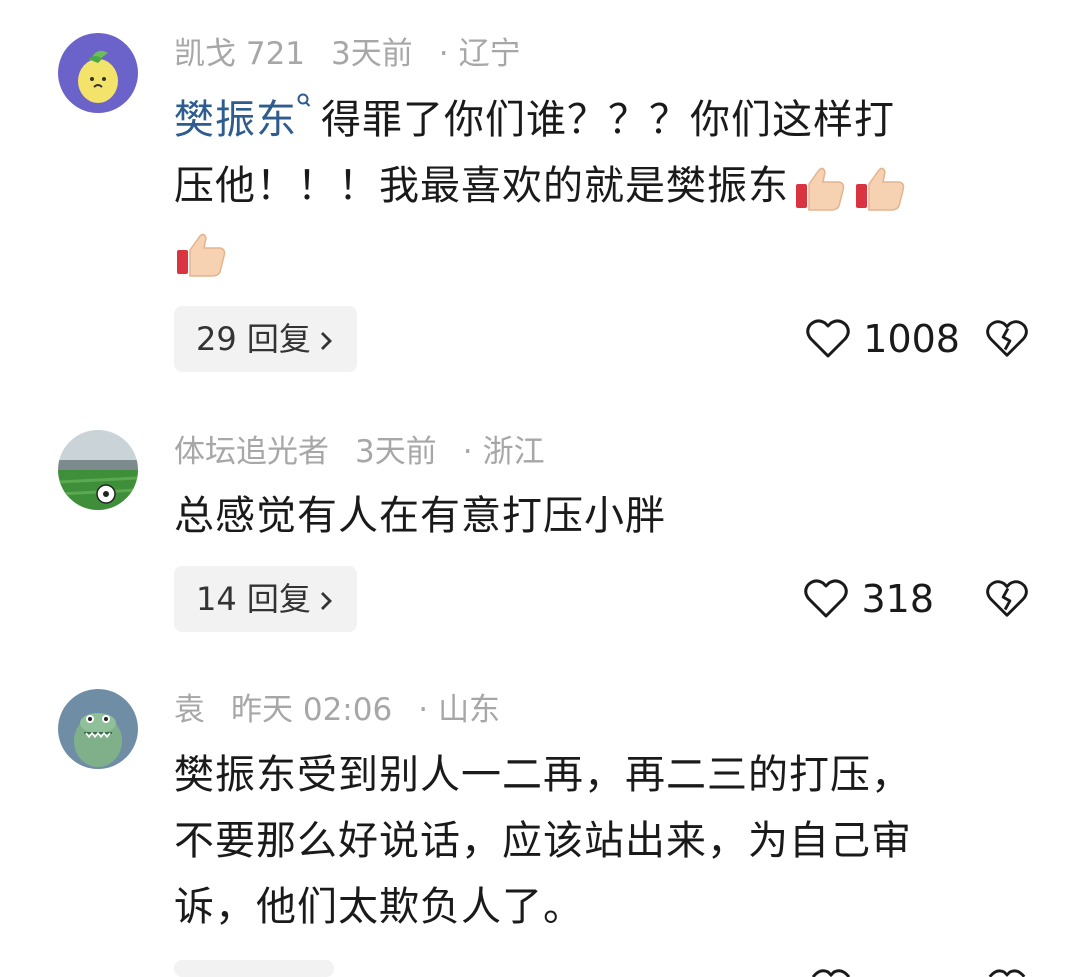 Image resolution: width=1080 pixels, height=977 pixels. Describe the element at coordinates (304, 103) in the screenshot. I see `search-icon` at that location.